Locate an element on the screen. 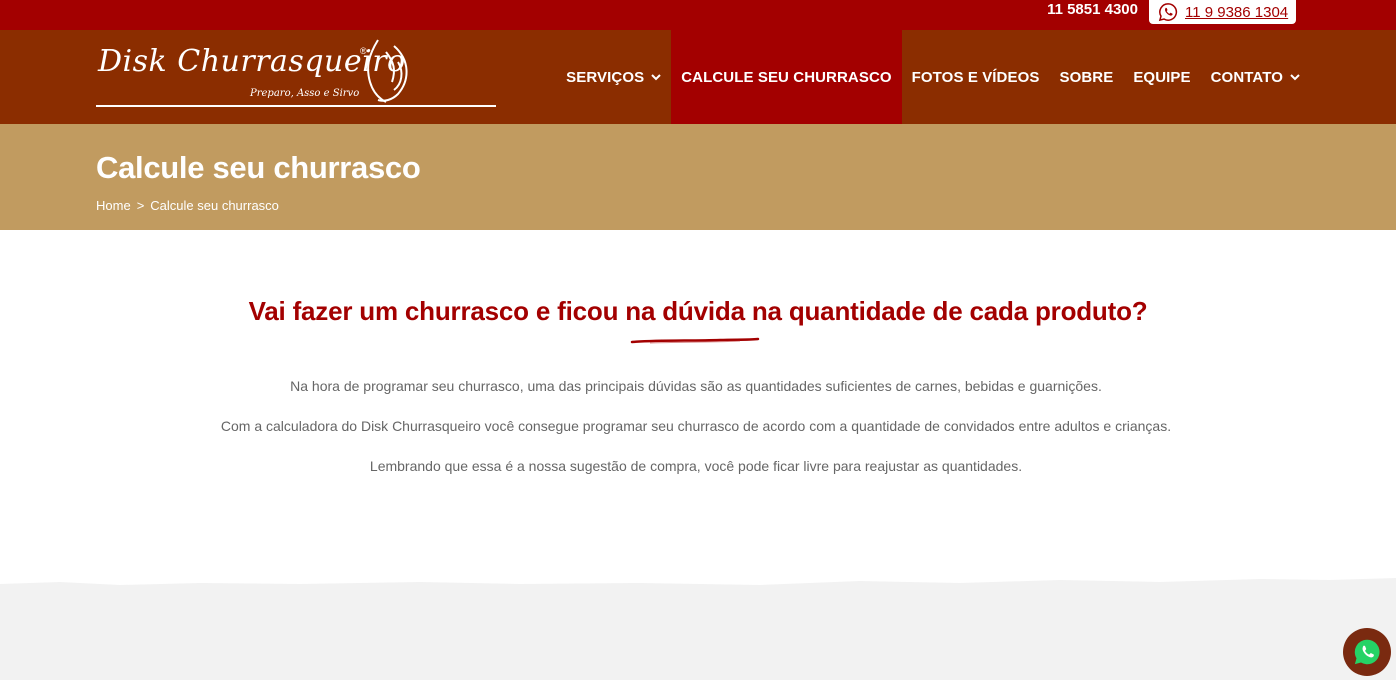  nav-item-fotos-videos: FOTOS E VÍDEOS is located at coordinates (976, 77).